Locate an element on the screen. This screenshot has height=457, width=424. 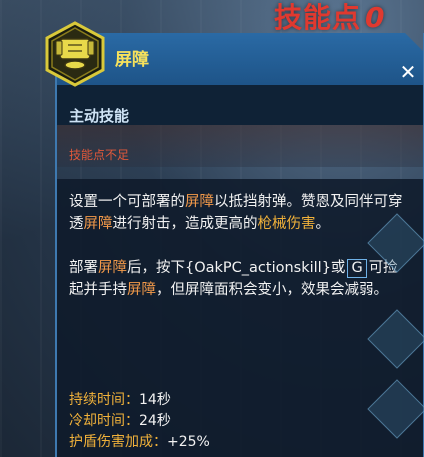
close-button: ✕ is located at coordinates (408, 72).